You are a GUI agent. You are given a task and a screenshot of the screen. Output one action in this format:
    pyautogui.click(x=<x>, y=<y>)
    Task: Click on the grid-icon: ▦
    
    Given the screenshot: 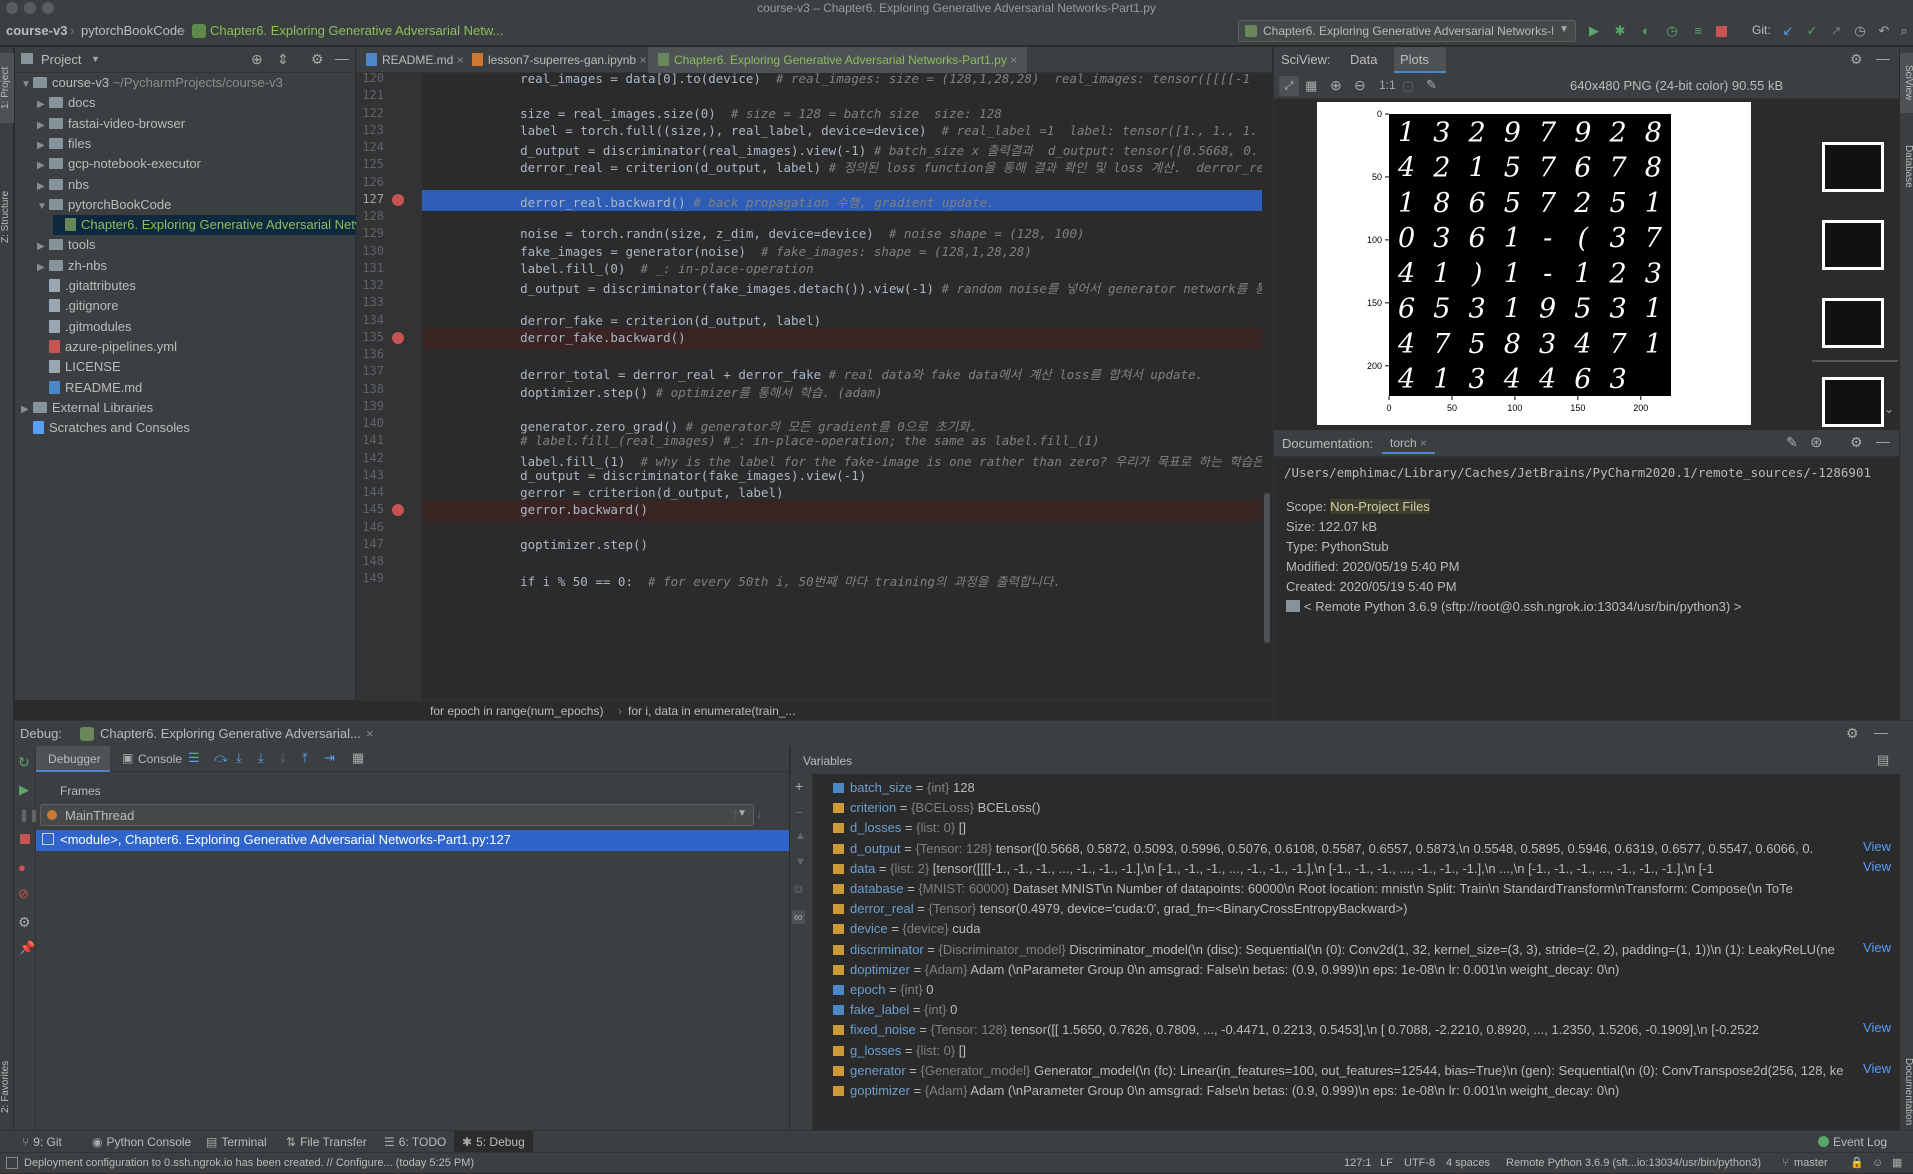 What is the action you would take?
    pyautogui.click(x=1311, y=86)
    